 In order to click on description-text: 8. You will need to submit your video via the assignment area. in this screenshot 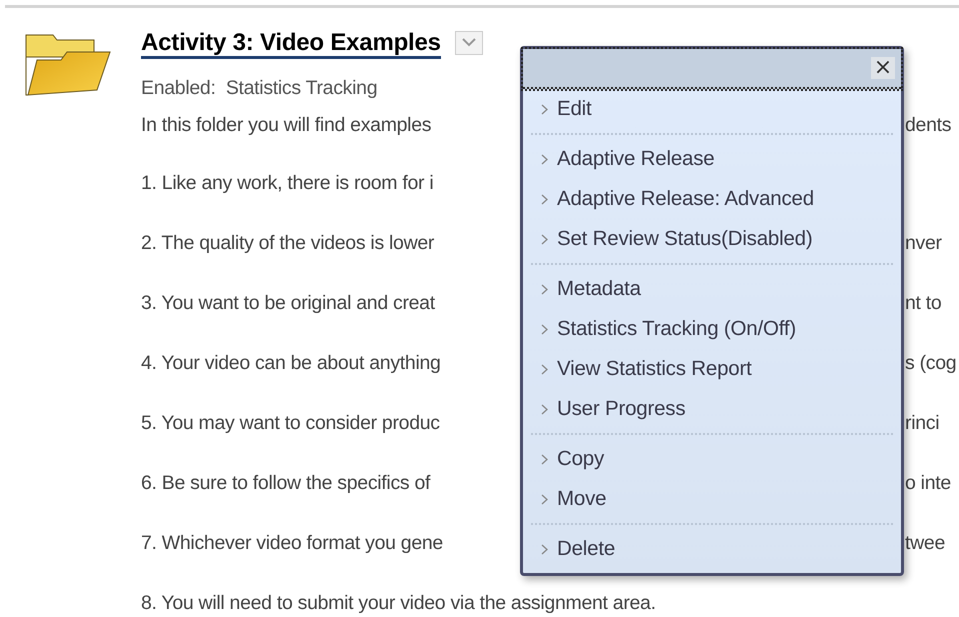, I will do `click(398, 603)`.